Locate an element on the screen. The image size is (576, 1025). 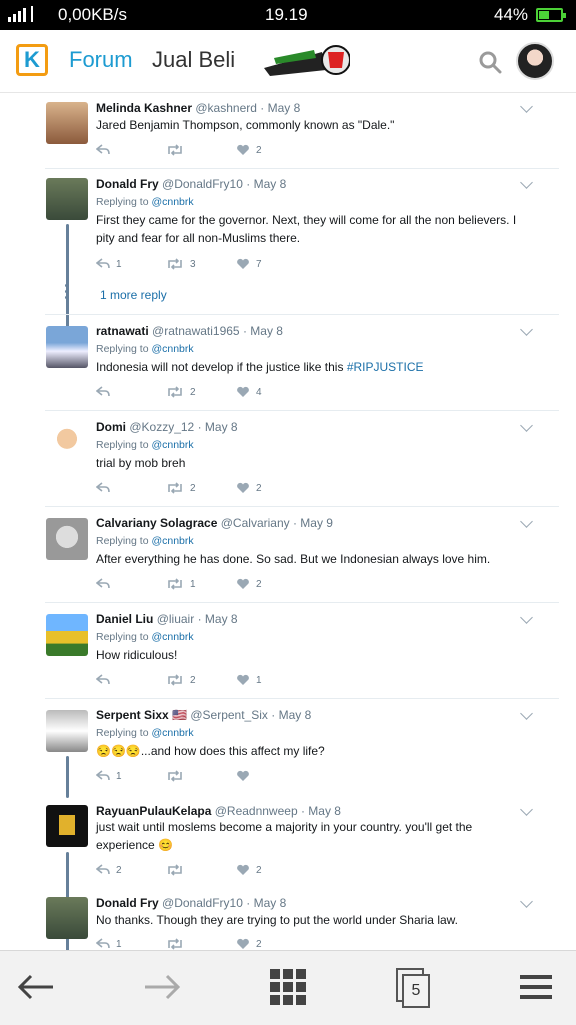
reply-button: 2 is located at coordinates (109, 870).